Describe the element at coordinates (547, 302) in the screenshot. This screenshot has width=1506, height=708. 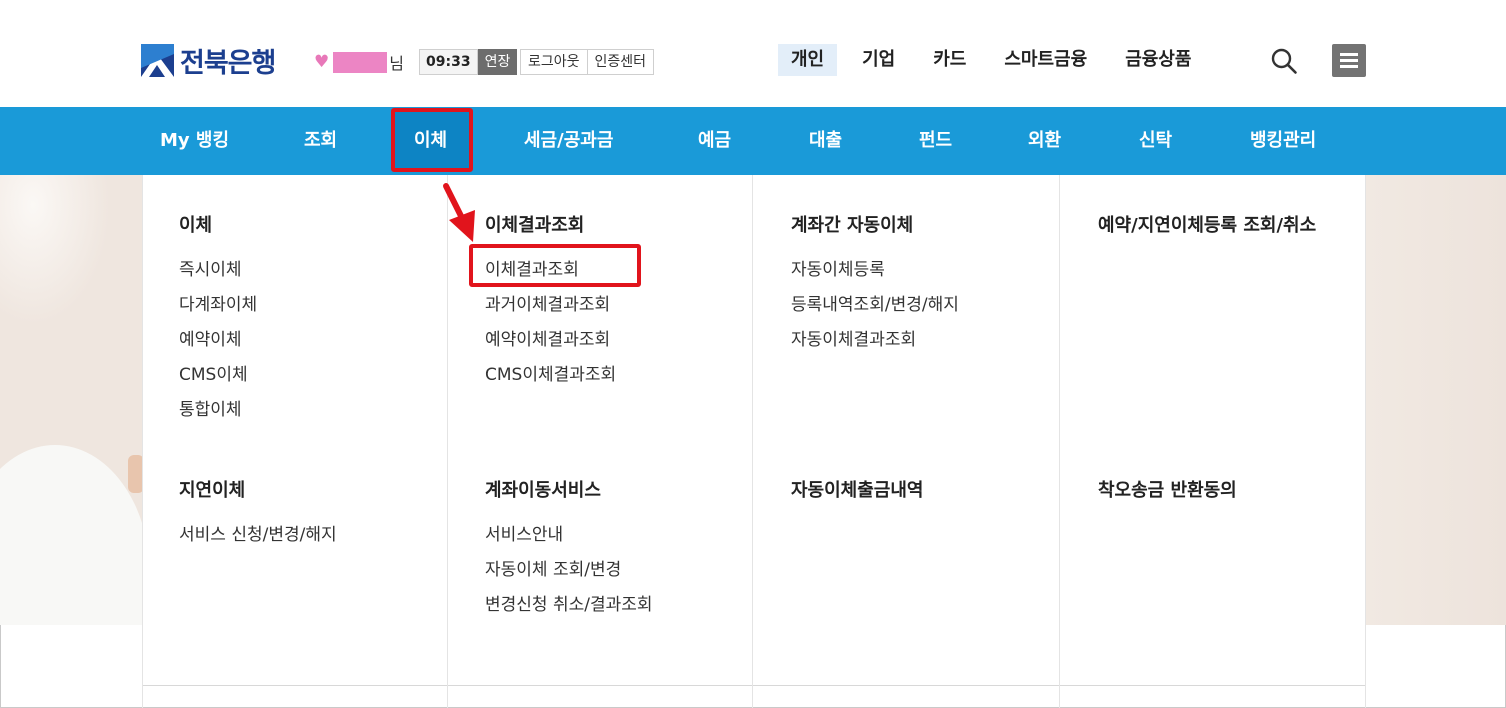
I see `menu-link-past-transfer-result: 과거이체결과조회` at that location.